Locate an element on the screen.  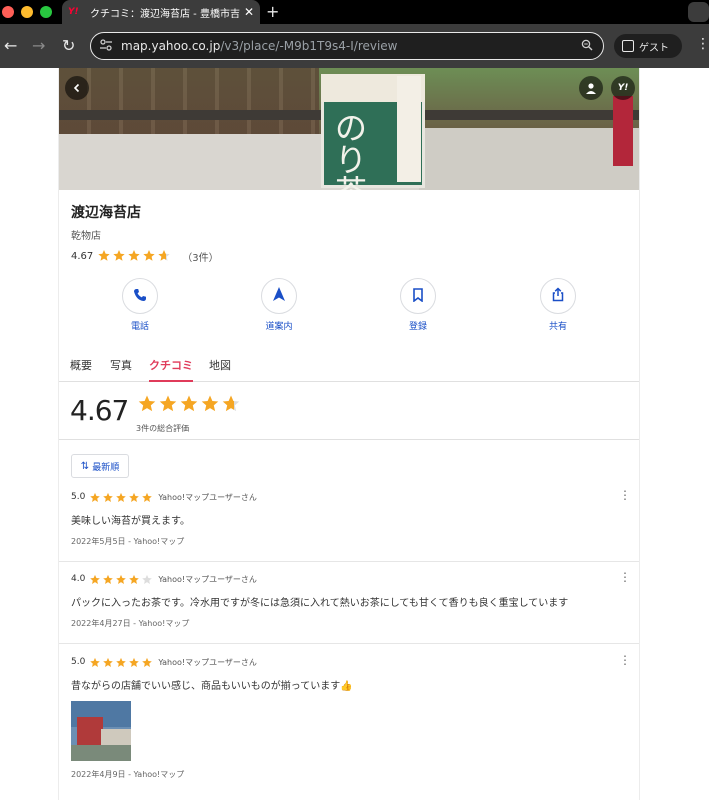
sort-label: 最新順 is located at coordinates (106, 467).